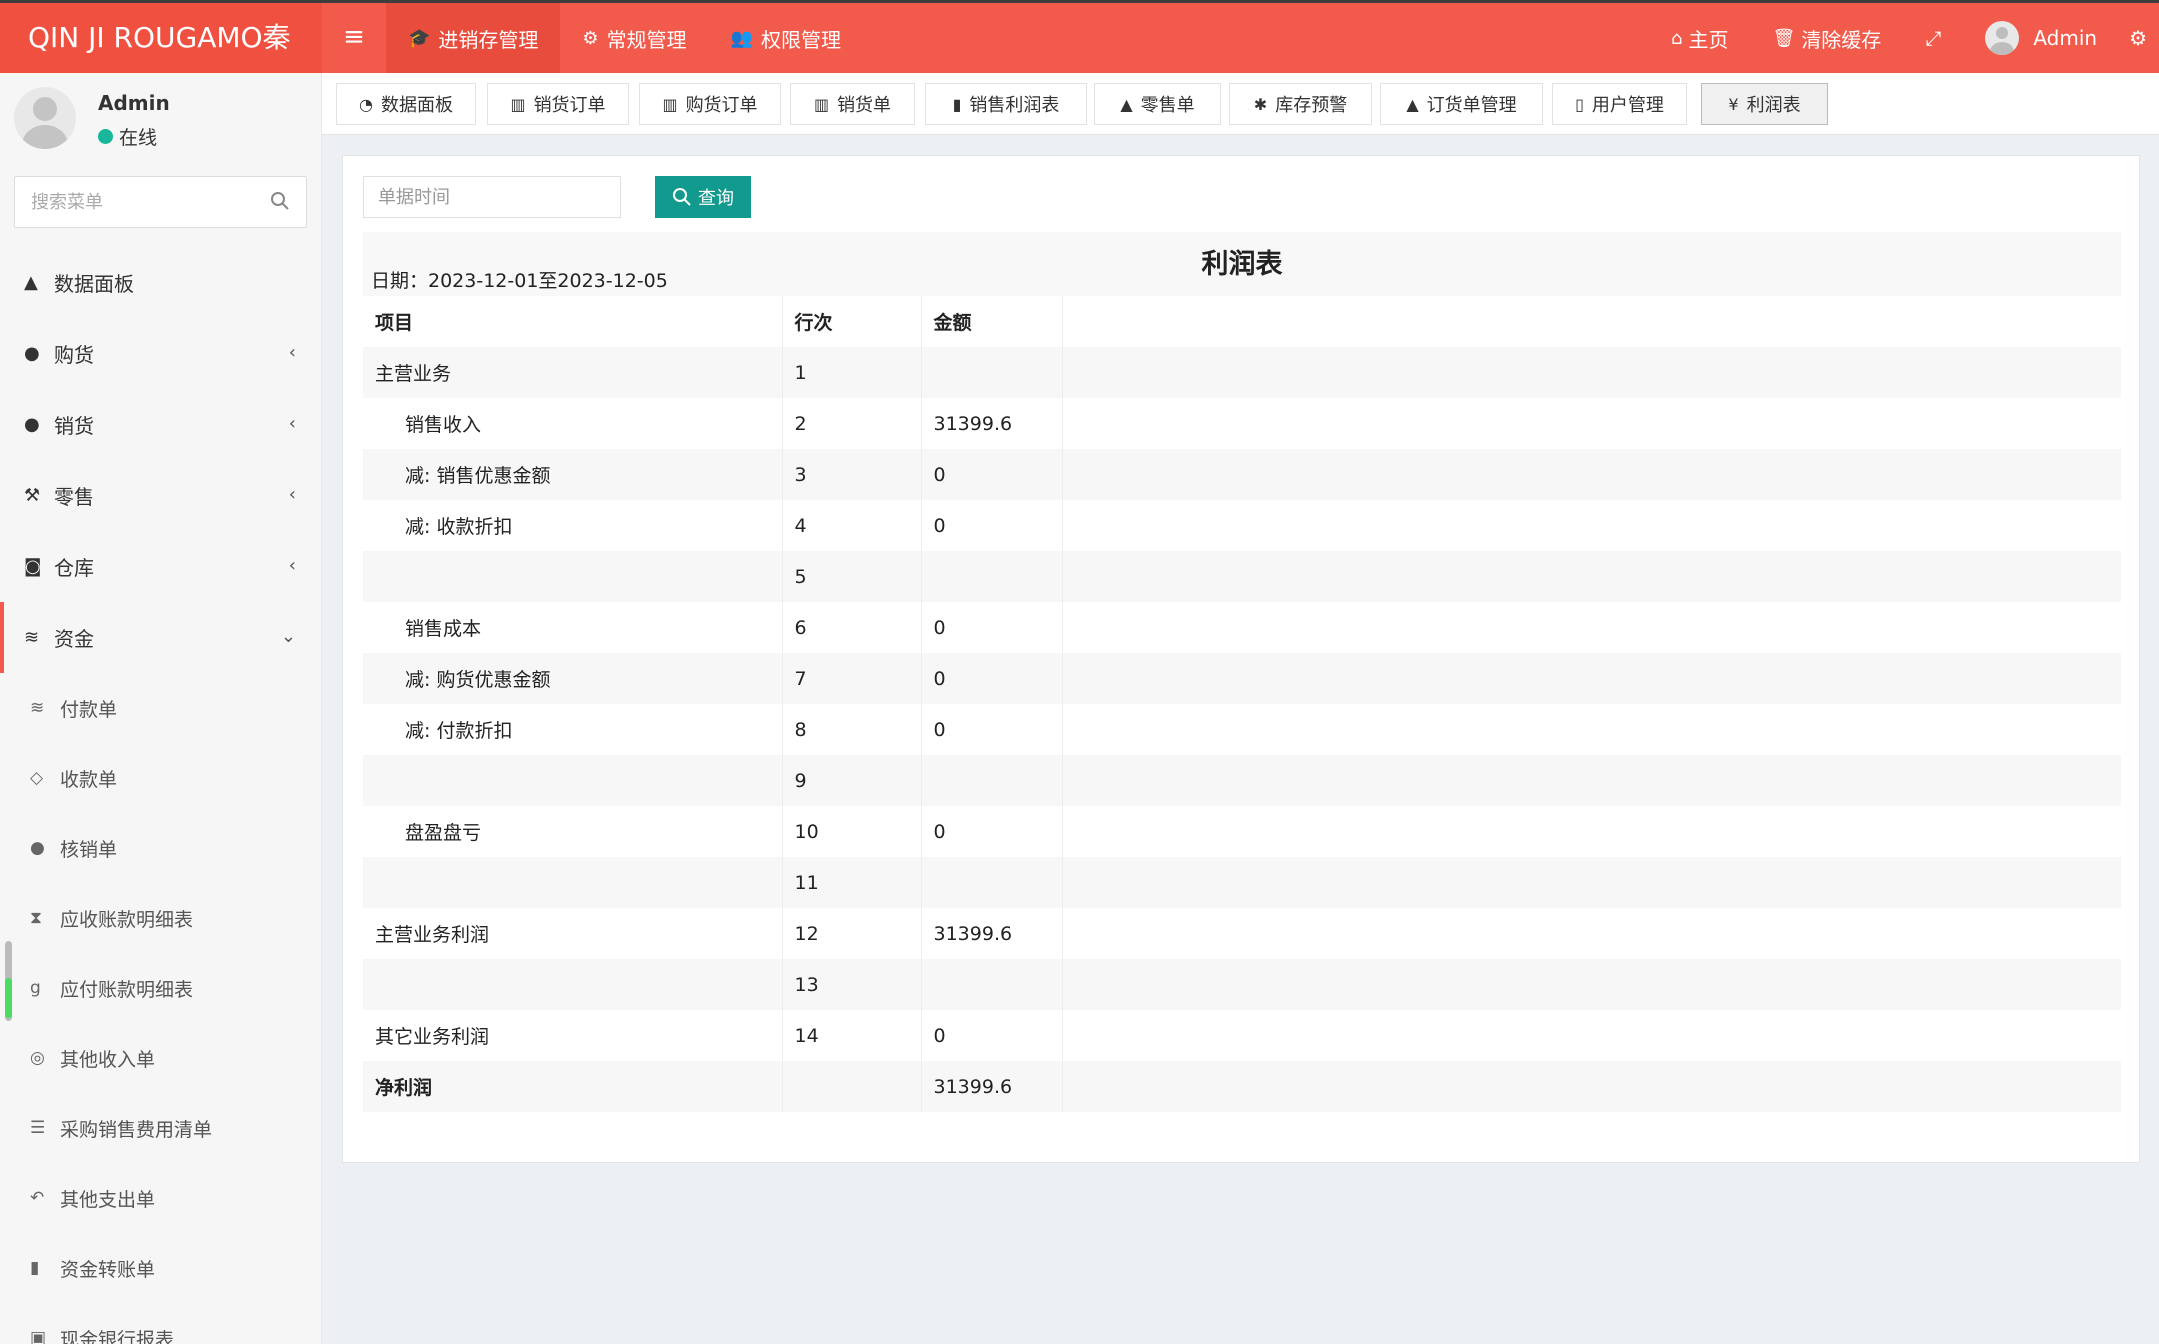 This screenshot has height=1344, width=2159. Describe the element at coordinates (160, 1323) in the screenshot. I see `sidebar-subitem-cash-bank: ▣ 现金银行报表` at that location.